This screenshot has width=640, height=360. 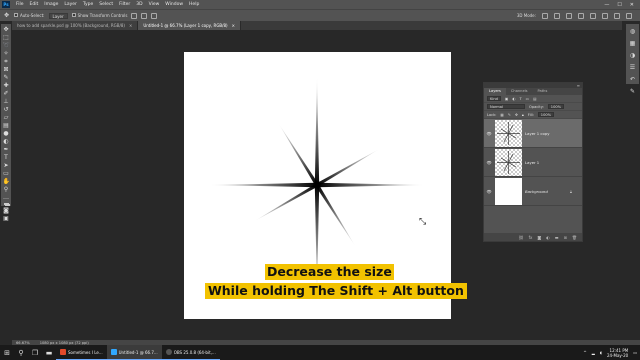 I want to click on marquee-tool: ⬚, so click(x=6, y=38).